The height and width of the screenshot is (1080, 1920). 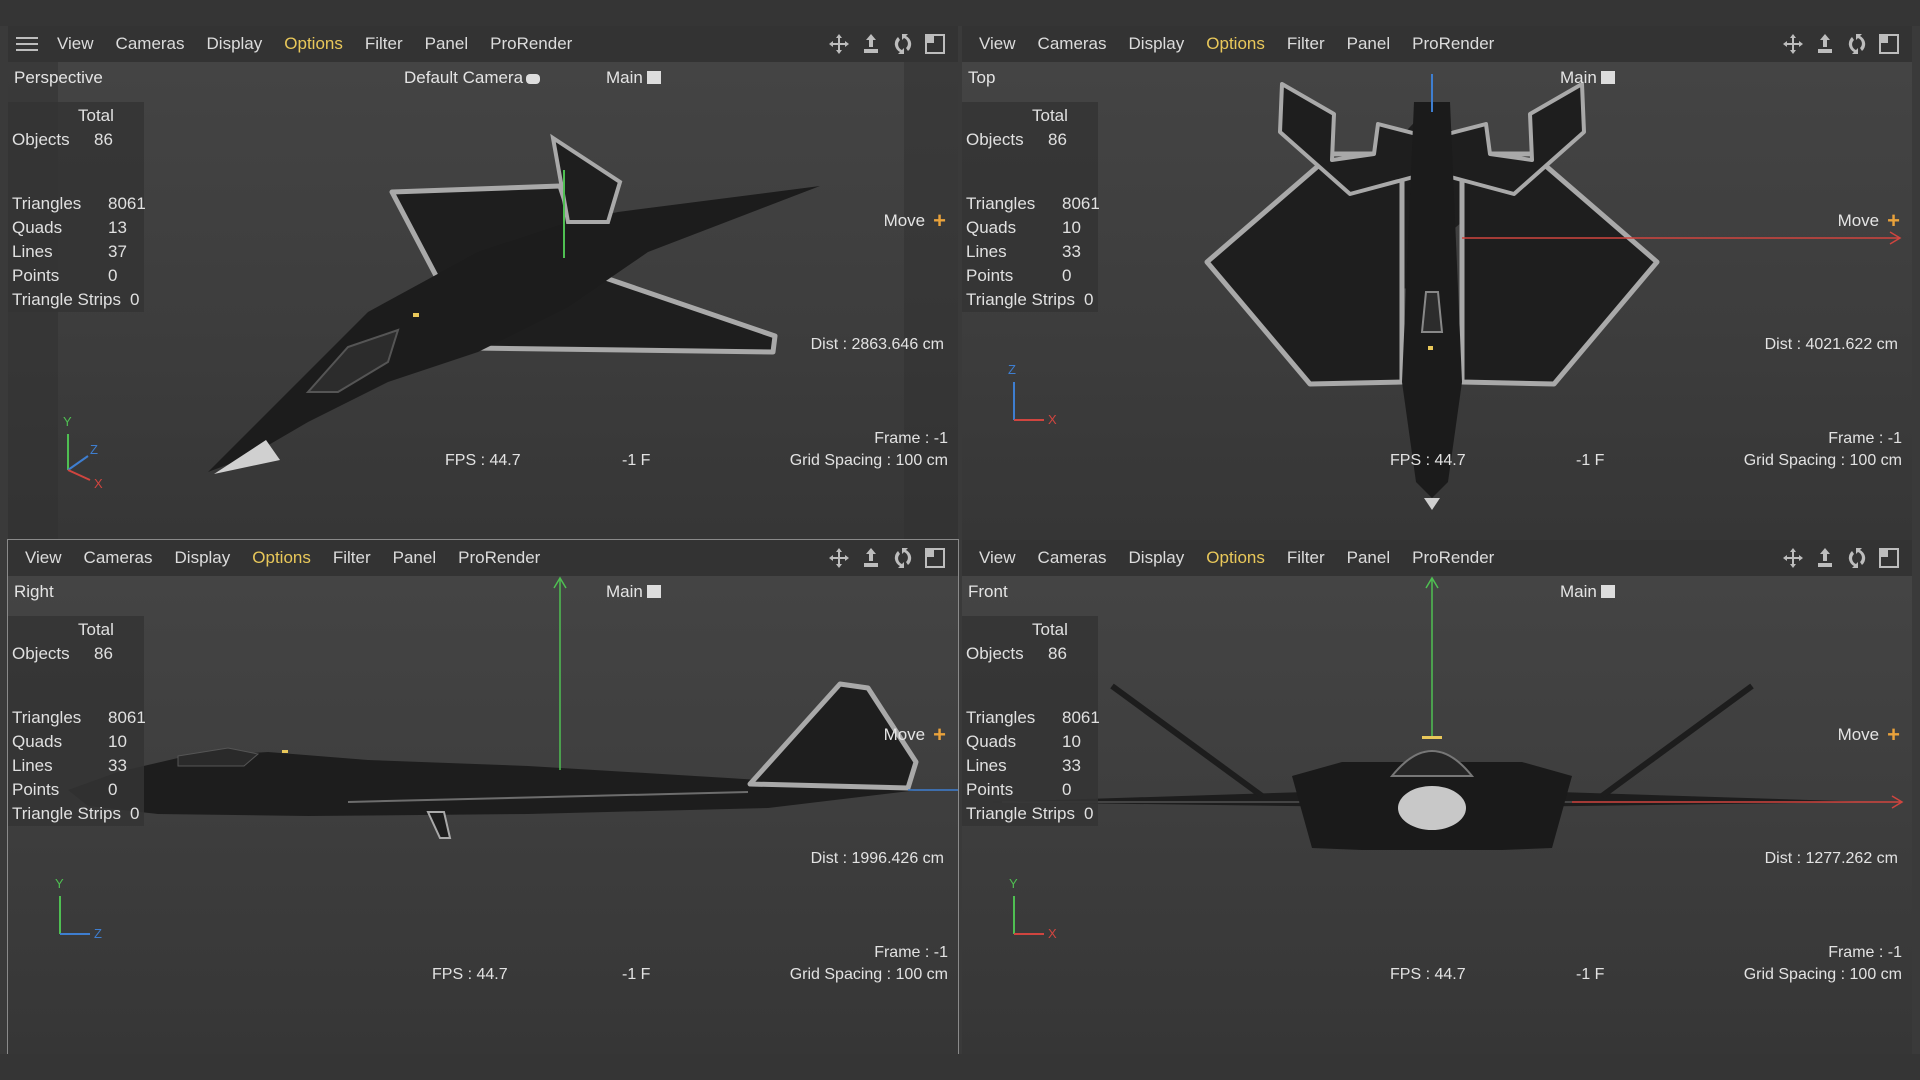 What do you see at coordinates (1012, 369) in the screenshot?
I see `axis-label-z: Z` at bounding box center [1012, 369].